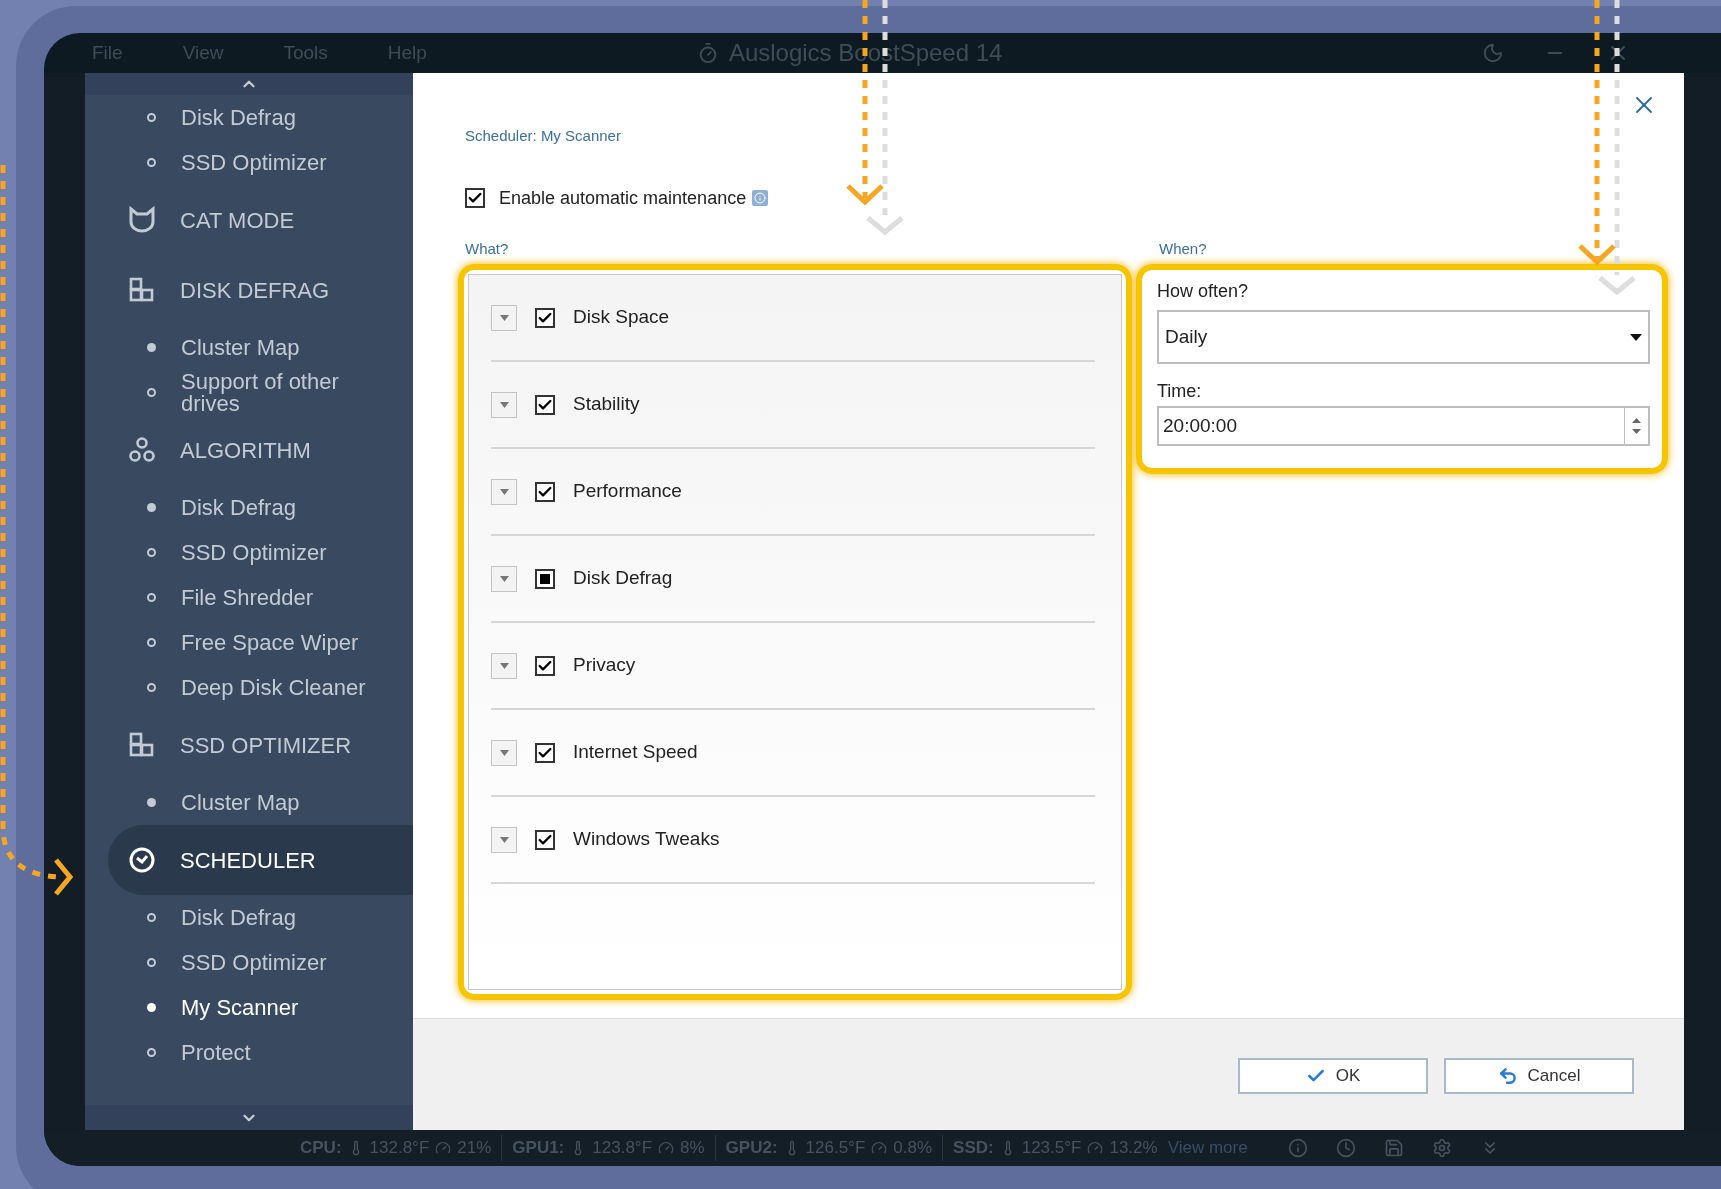 This screenshot has width=1721, height=1189. What do you see at coordinates (487, 249) in the screenshot?
I see `section-heading: What?` at bounding box center [487, 249].